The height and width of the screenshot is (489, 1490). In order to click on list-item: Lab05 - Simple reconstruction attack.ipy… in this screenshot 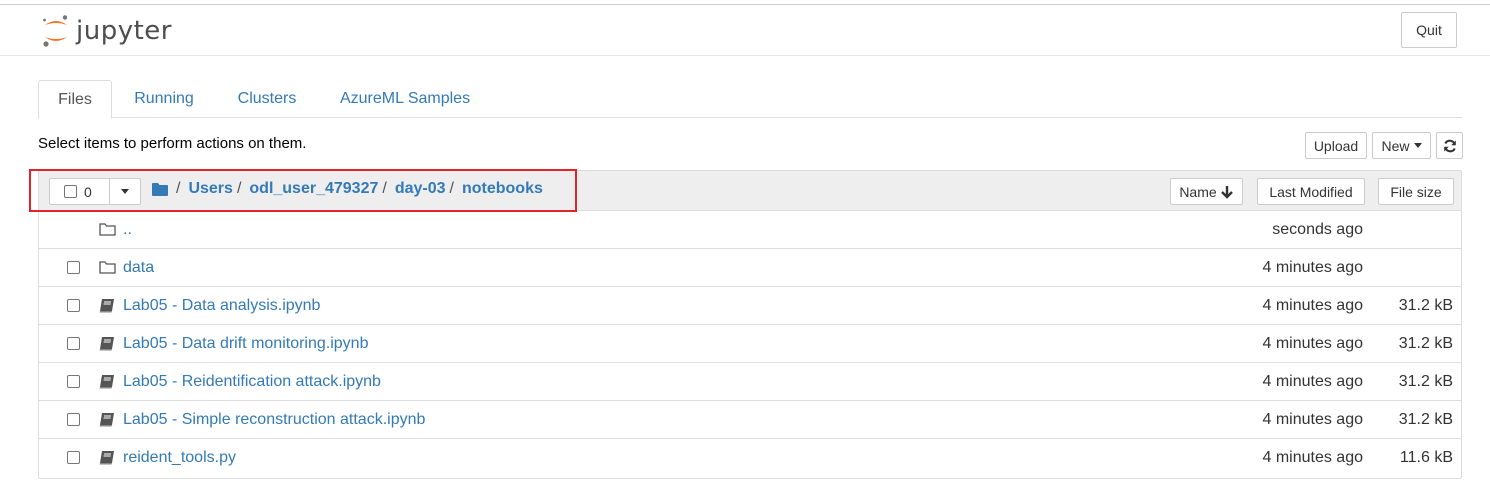, I will do `click(750, 420)`.